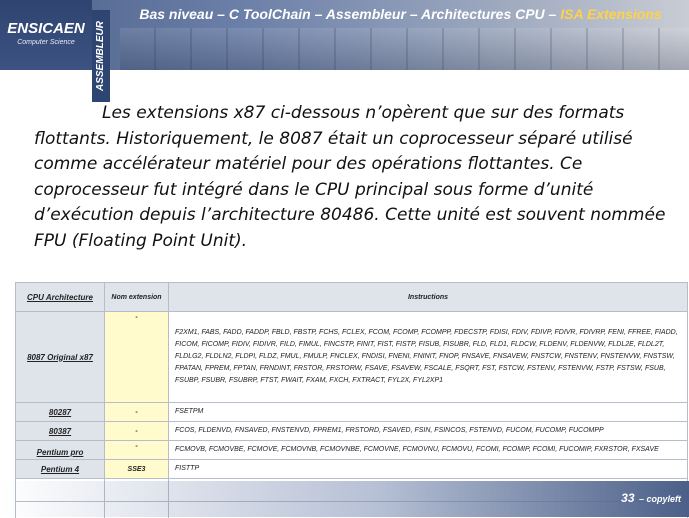 This screenshot has height=518, width=689. Describe the element at coordinates (60, 469) in the screenshot. I see `cpu-cell: Pentium 4` at that location.